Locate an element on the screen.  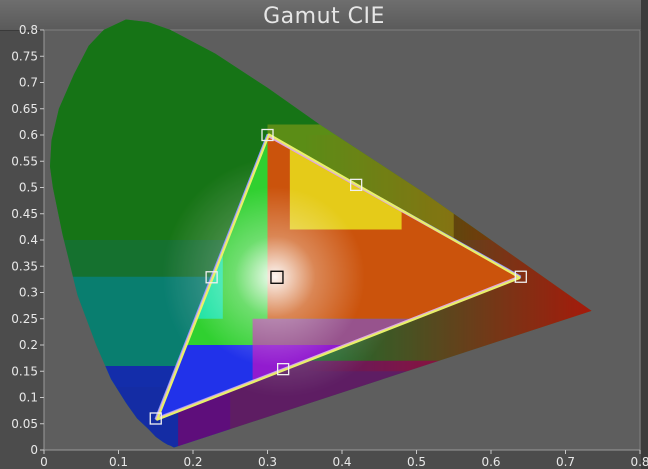
x-tick-label: 0.4 is located at coordinates (341, 462).